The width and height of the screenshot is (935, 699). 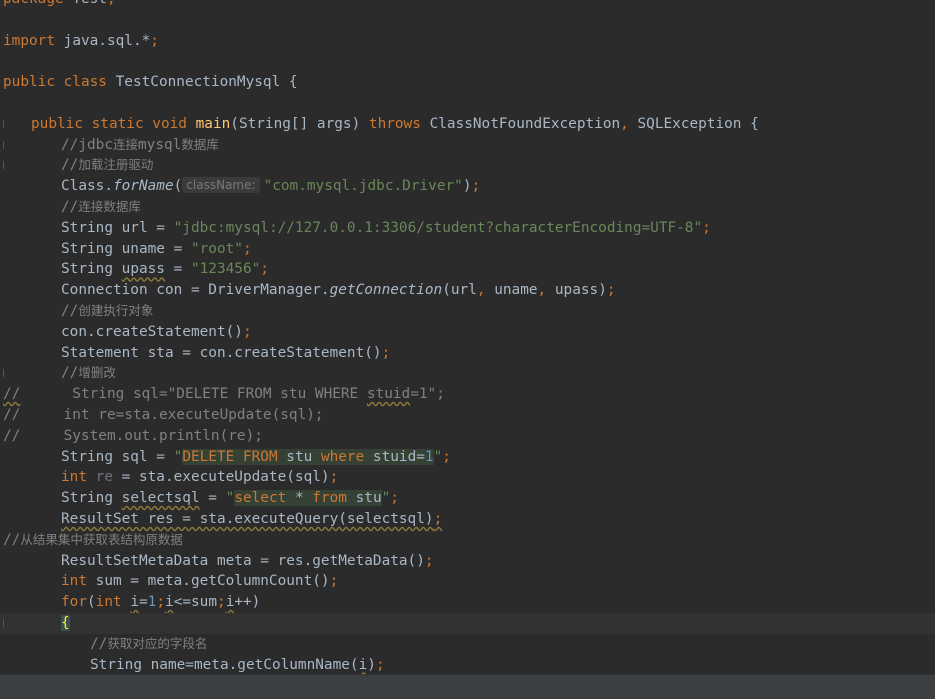 I want to click on code-line-text: //获取对应的字段名, so click(x=149, y=643).